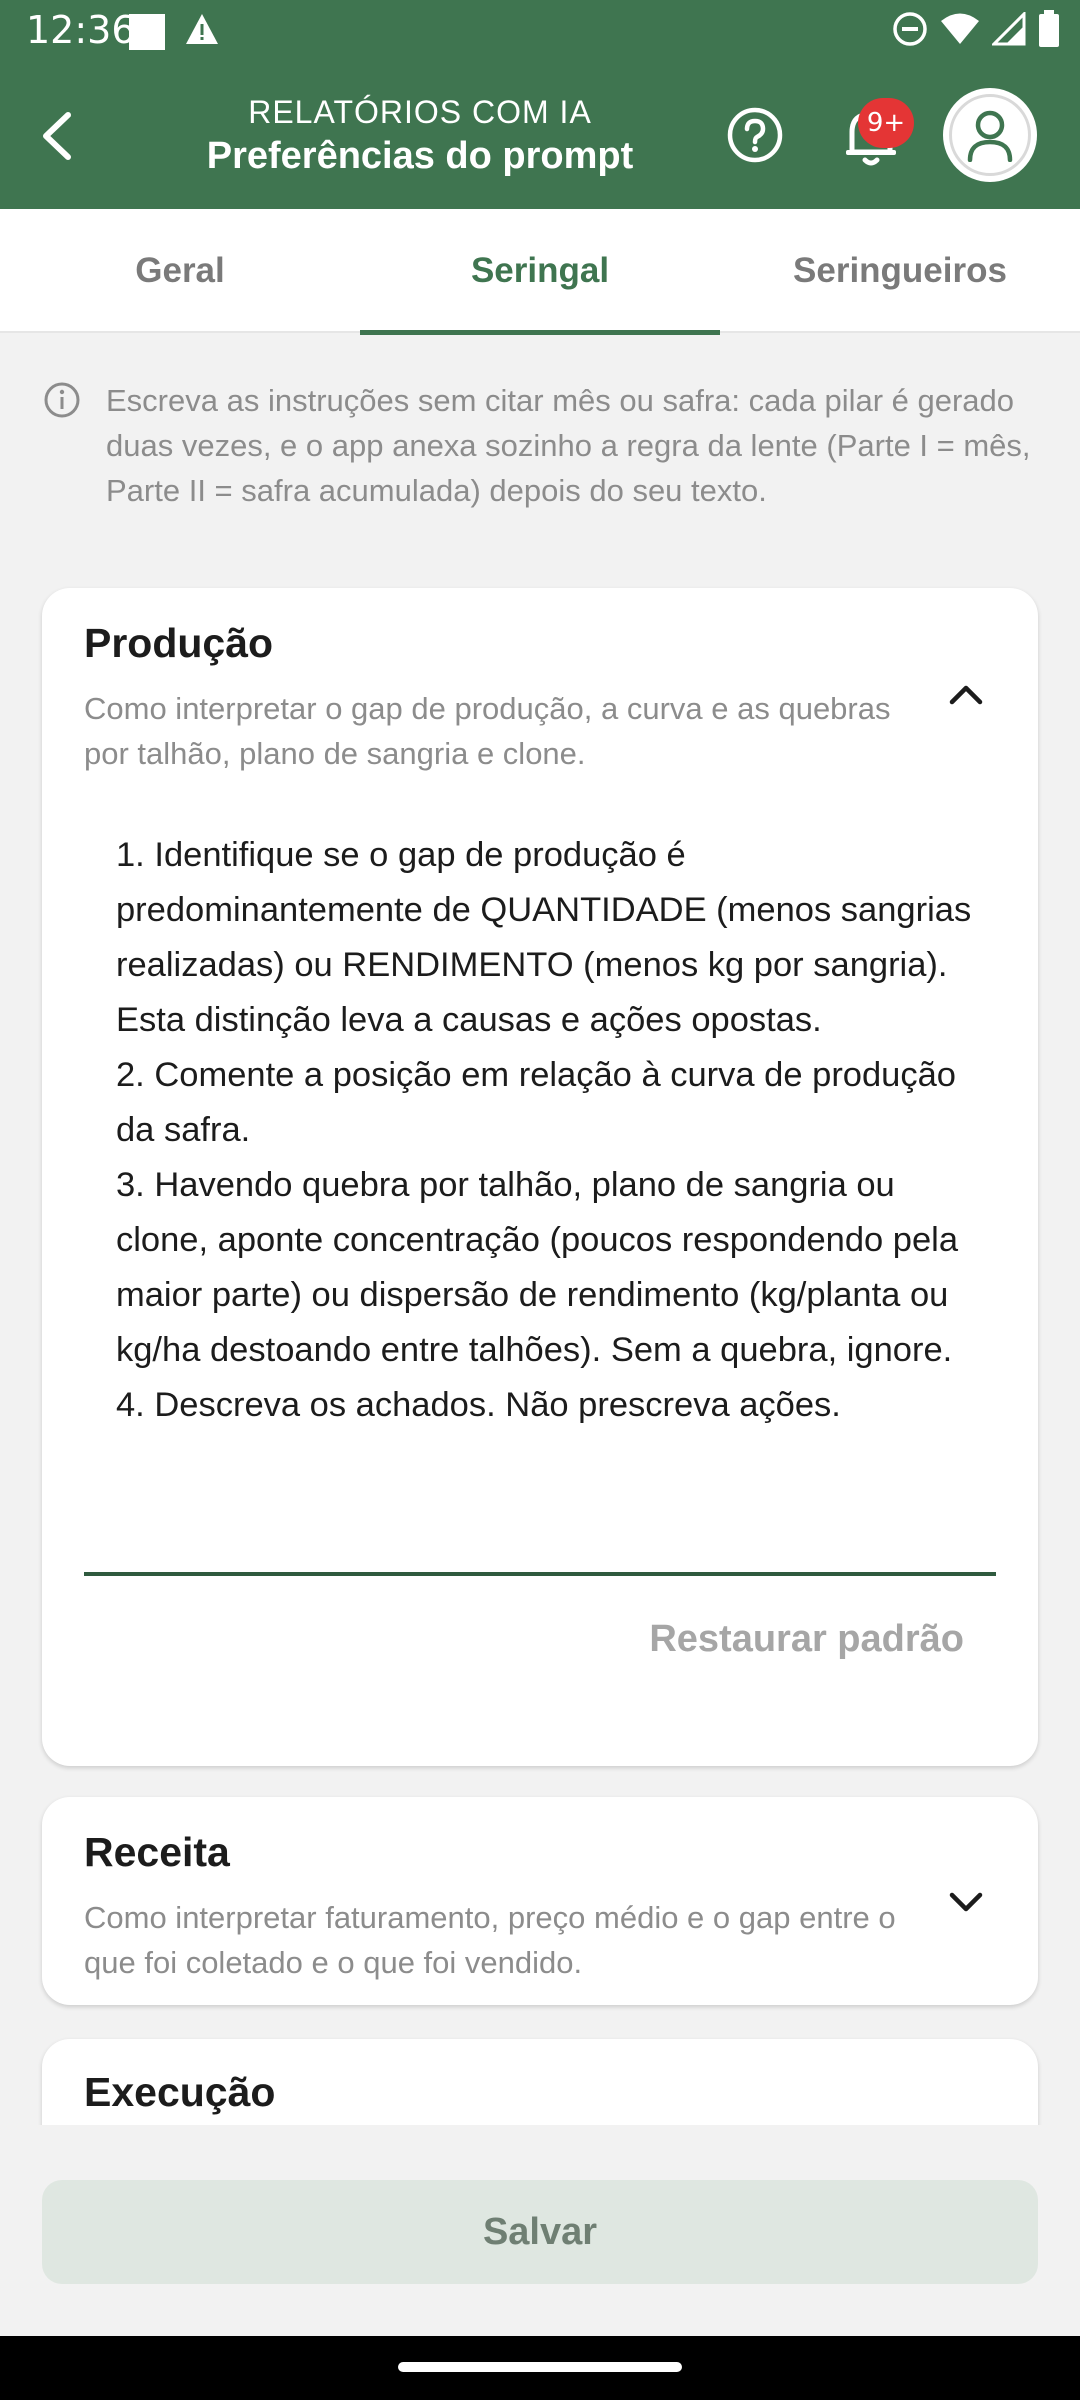  What do you see at coordinates (540, 2082) in the screenshot?
I see `card-execucao: Execução` at bounding box center [540, 2082].